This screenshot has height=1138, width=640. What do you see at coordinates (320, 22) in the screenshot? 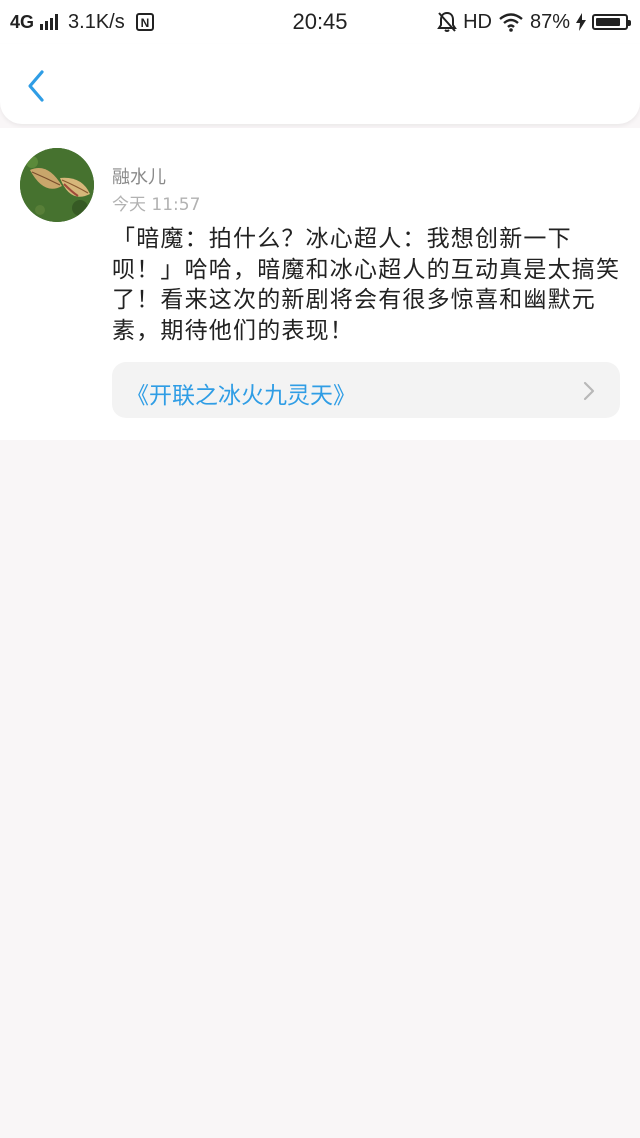
I see `status-bar: 4G 3.1K/s N 20:45 HD 87%` at bounding box center [320, 22].